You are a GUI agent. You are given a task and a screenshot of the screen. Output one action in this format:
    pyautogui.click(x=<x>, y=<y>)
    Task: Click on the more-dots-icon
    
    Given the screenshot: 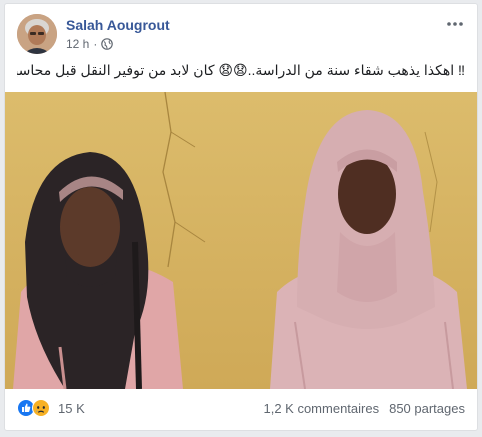 What is the action you would take?
    pyautogui.click(x=455, y=24)
    